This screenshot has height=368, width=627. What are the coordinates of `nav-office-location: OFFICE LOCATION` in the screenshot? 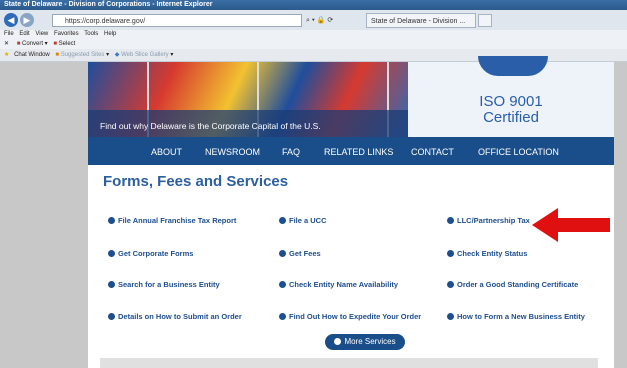 It's located at (518, 152).